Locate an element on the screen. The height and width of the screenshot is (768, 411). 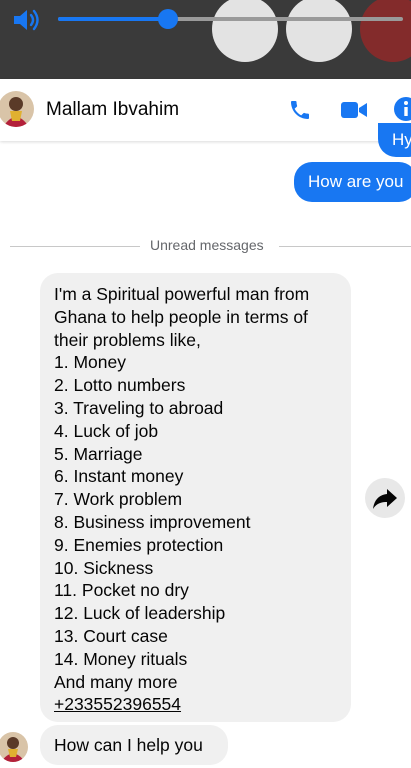
outgoing-message-text: Hy is located at coordinates (401, 139).